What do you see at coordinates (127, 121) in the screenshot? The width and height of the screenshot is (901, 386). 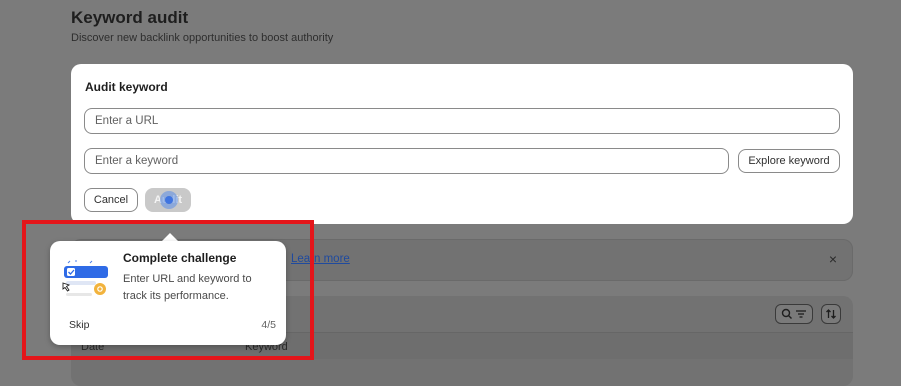 I see `url-input-placeholder: Enter a URL` at bounding box center [127, 121].